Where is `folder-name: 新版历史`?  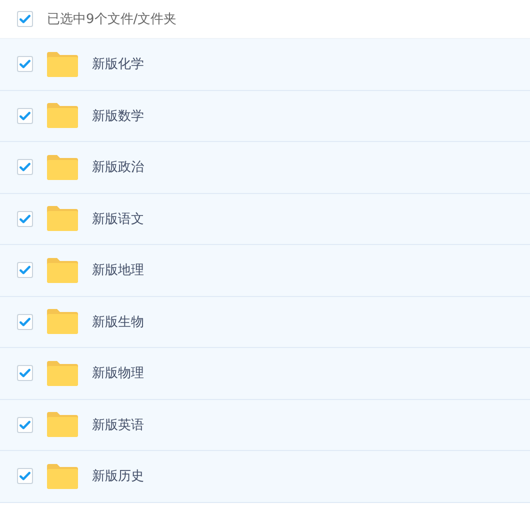
folder-name: 新版历史 is located at coordinates (118, 476).